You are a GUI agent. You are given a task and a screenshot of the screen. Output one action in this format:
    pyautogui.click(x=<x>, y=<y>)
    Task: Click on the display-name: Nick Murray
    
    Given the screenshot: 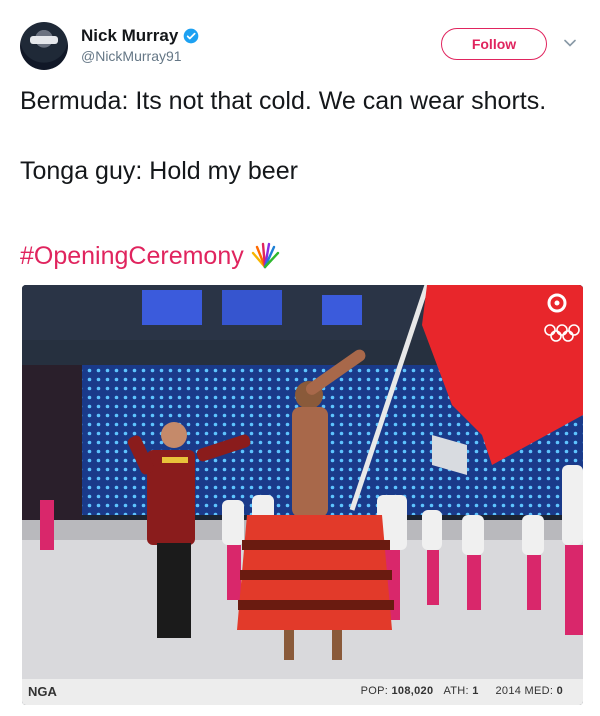 What is the action you would take?
    pyautogui.click(x=129, y=36)
    